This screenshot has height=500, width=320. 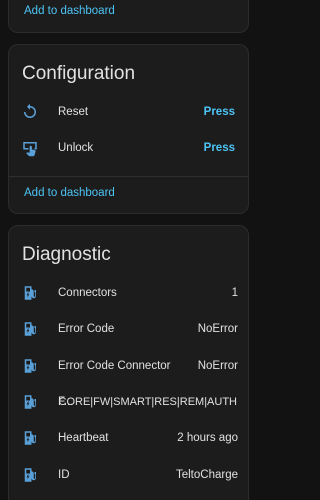 I want to click on diagnostic-row-label: Connectors, so click(x=87, y=293).